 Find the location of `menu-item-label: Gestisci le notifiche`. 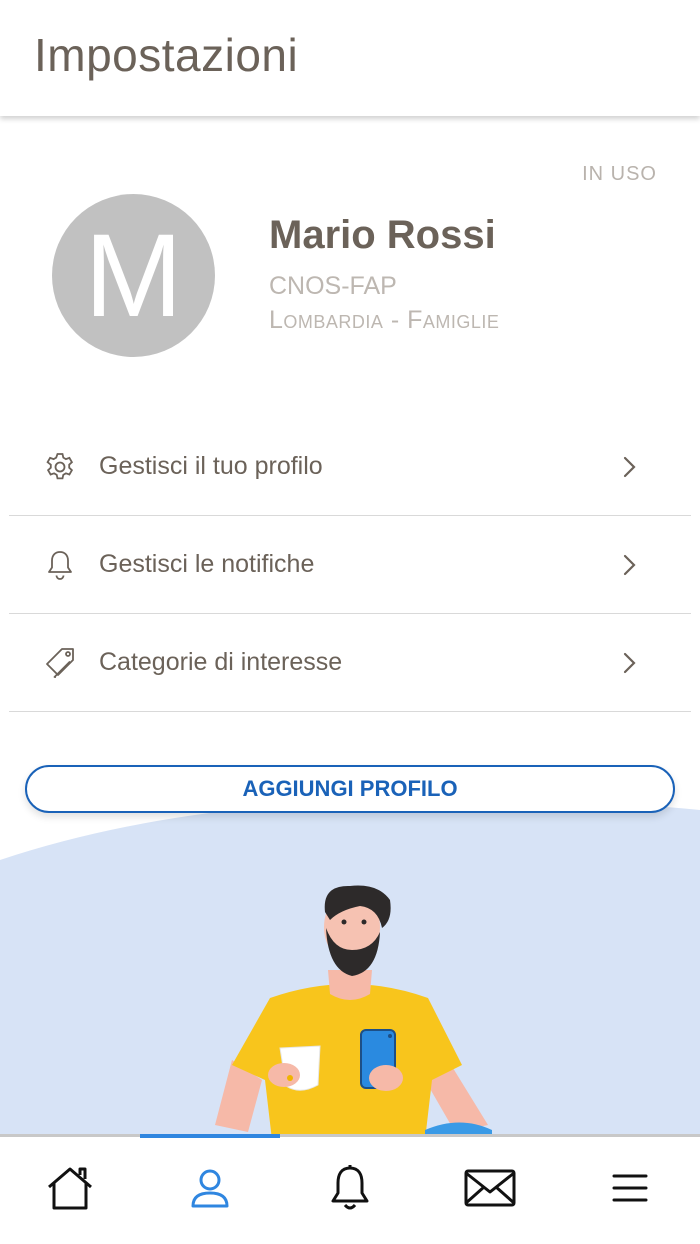

menu-item-label: Gestisci le notifiche is located at coordinates (207, 564).